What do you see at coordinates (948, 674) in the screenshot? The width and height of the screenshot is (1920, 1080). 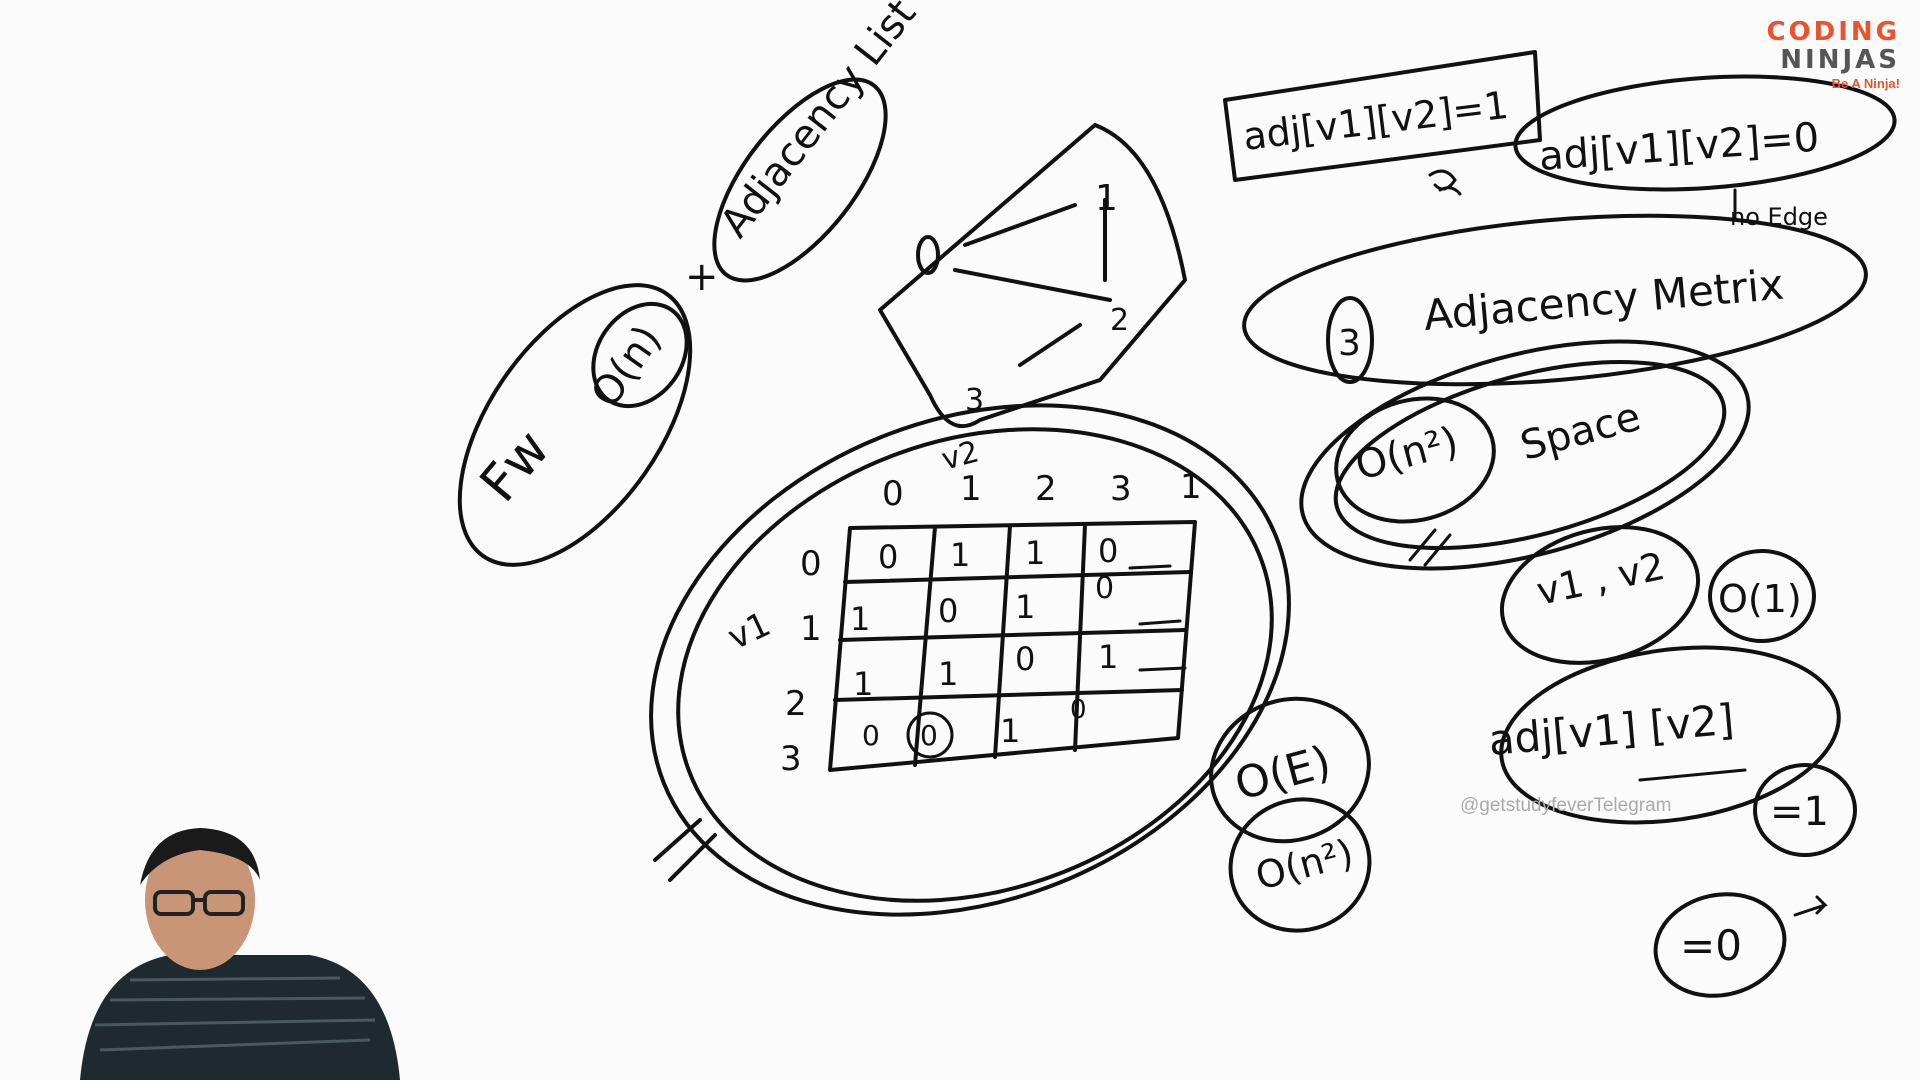 I see `matrix-cell-2-1: 1` at bounding box center [948, 674].